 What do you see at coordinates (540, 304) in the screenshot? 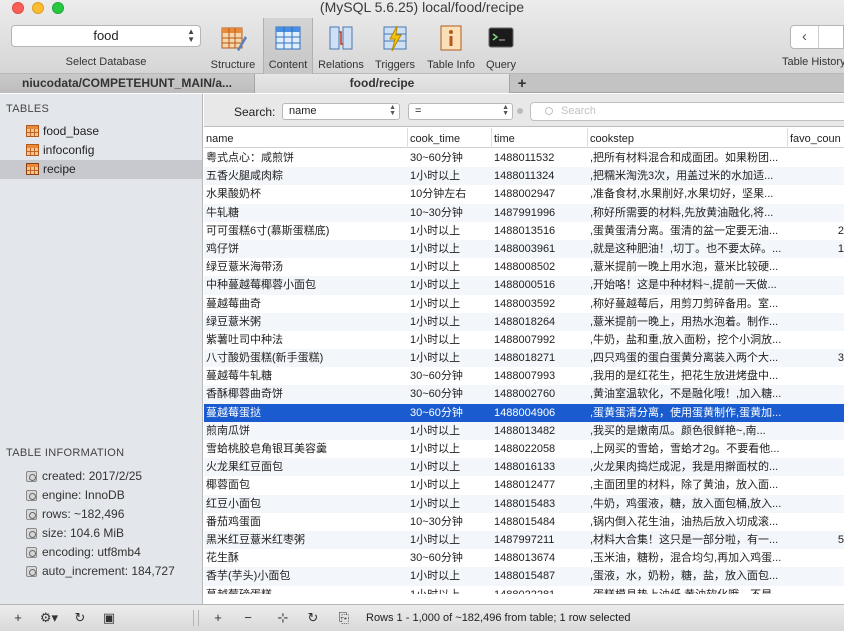
I see `cell-time: 1488003592` at bounding box center [540, 304].